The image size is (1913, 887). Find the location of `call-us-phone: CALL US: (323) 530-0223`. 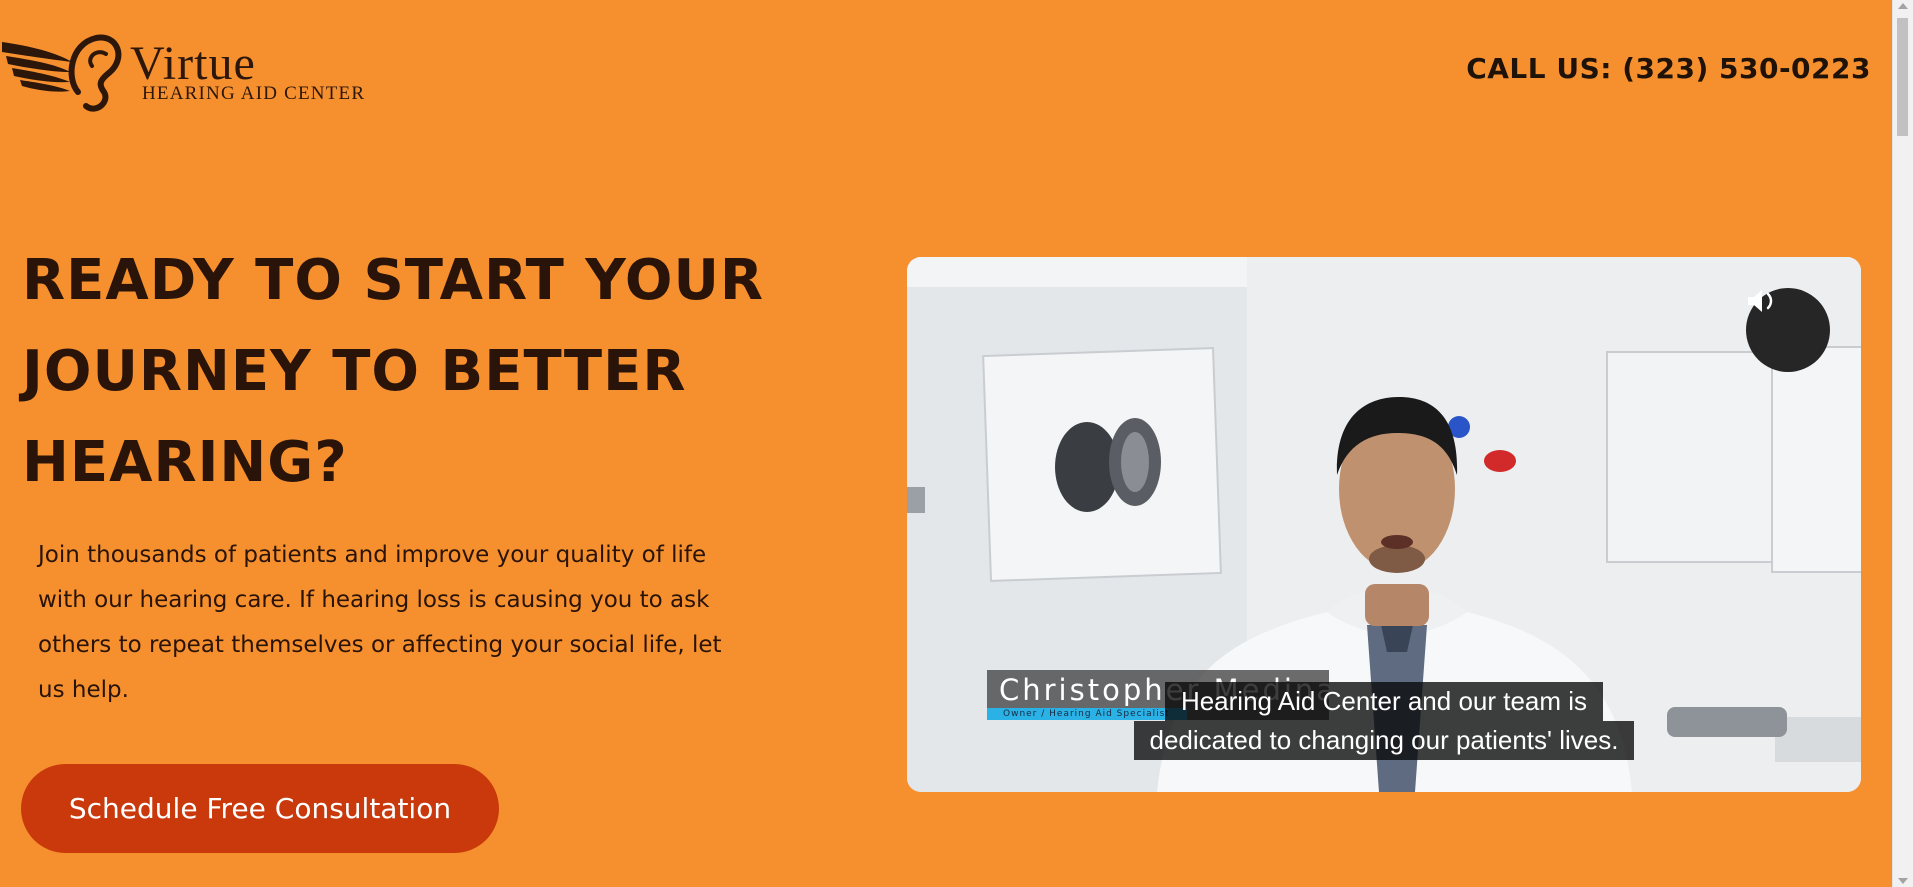

call-us-phone: CALL US: (323) 530-0223 is located at coordinates (1668, 68).